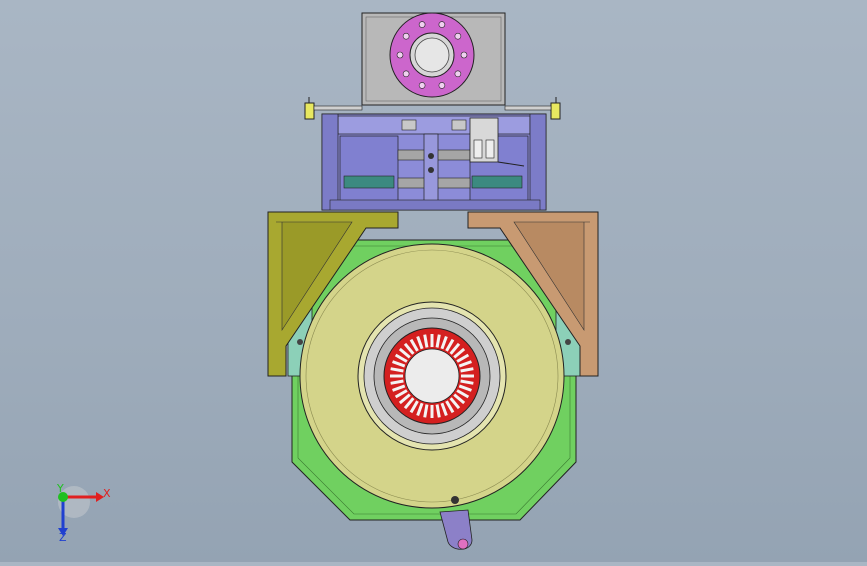 The height and width of the screenshot is (566, 867). I want to click on y-axis-label: Y, so click(60, 488).